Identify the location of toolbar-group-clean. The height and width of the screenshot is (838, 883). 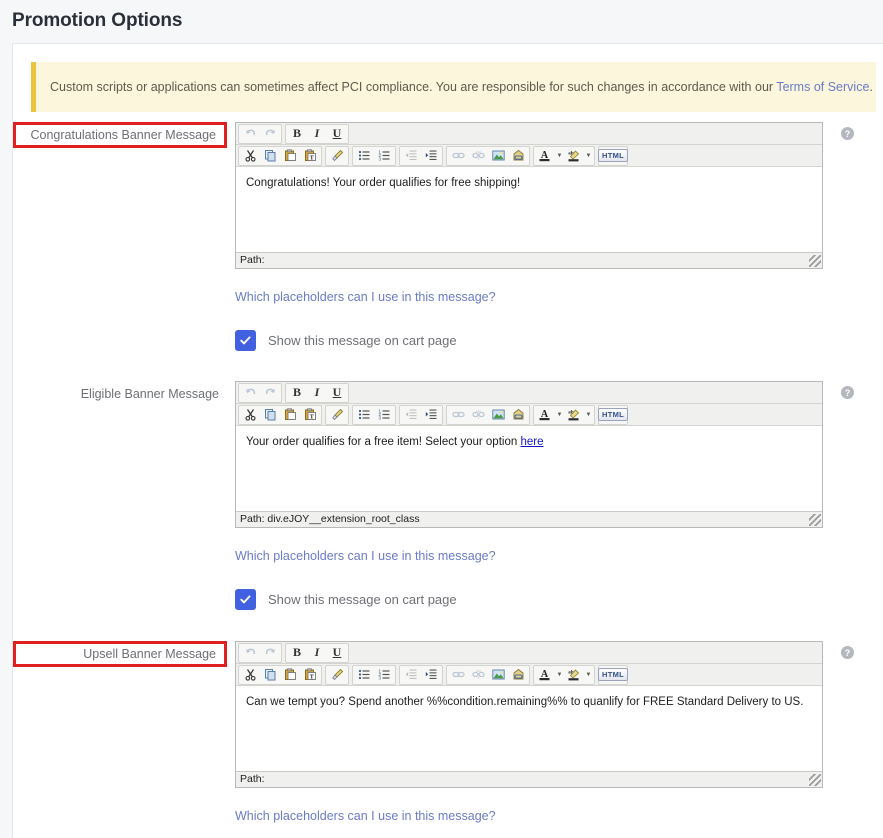
(337, 674).